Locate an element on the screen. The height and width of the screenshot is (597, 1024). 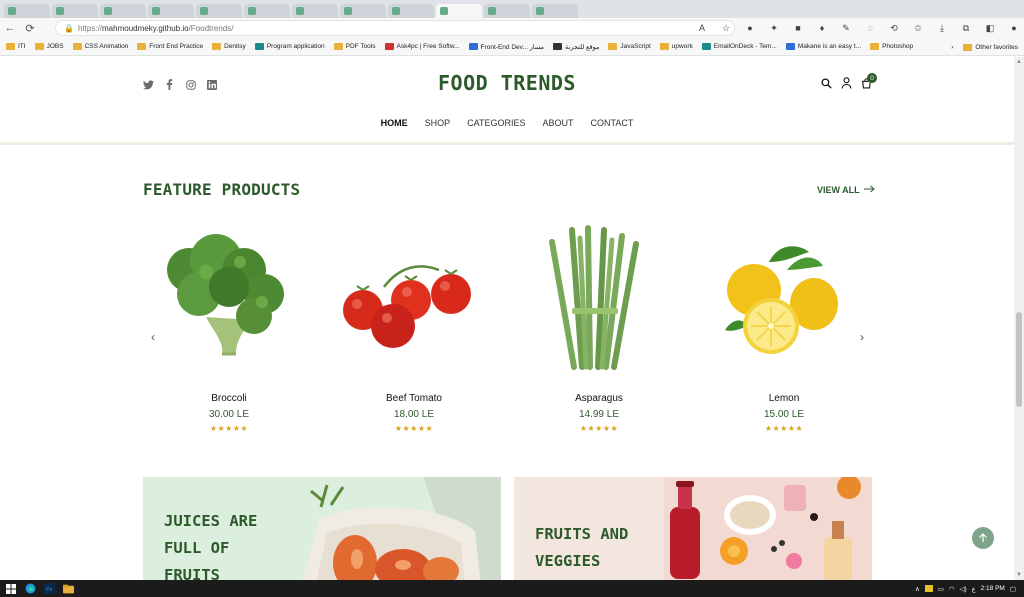
scroll-down-icon: ▼ is located at coordinates (1019, 575).